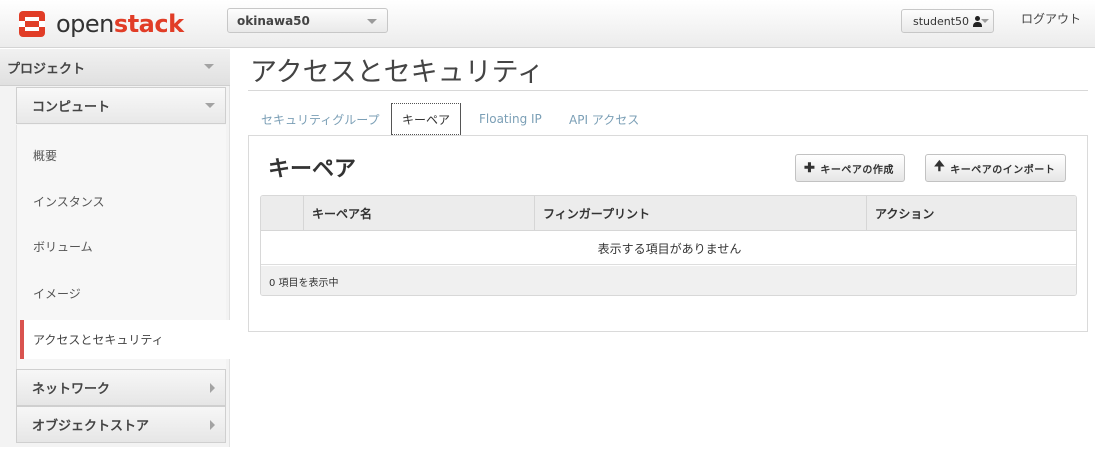 The width and height of the screenshot is (1095, 457). What do you see at coordinates (32, 24) in the screenshot?
I see `openstack-logo-icon` at bounding box center [32, 24].